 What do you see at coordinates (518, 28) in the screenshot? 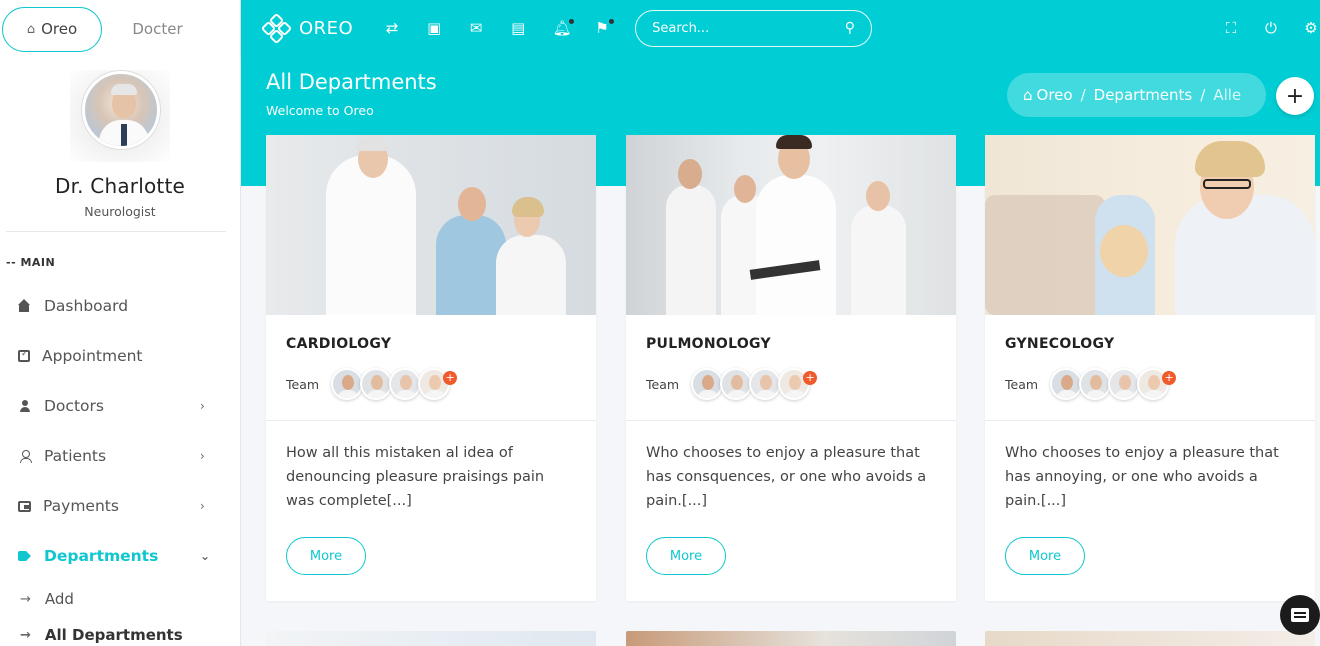
I see `contact-card-icon: ▤` at bounding box center [518, 28].